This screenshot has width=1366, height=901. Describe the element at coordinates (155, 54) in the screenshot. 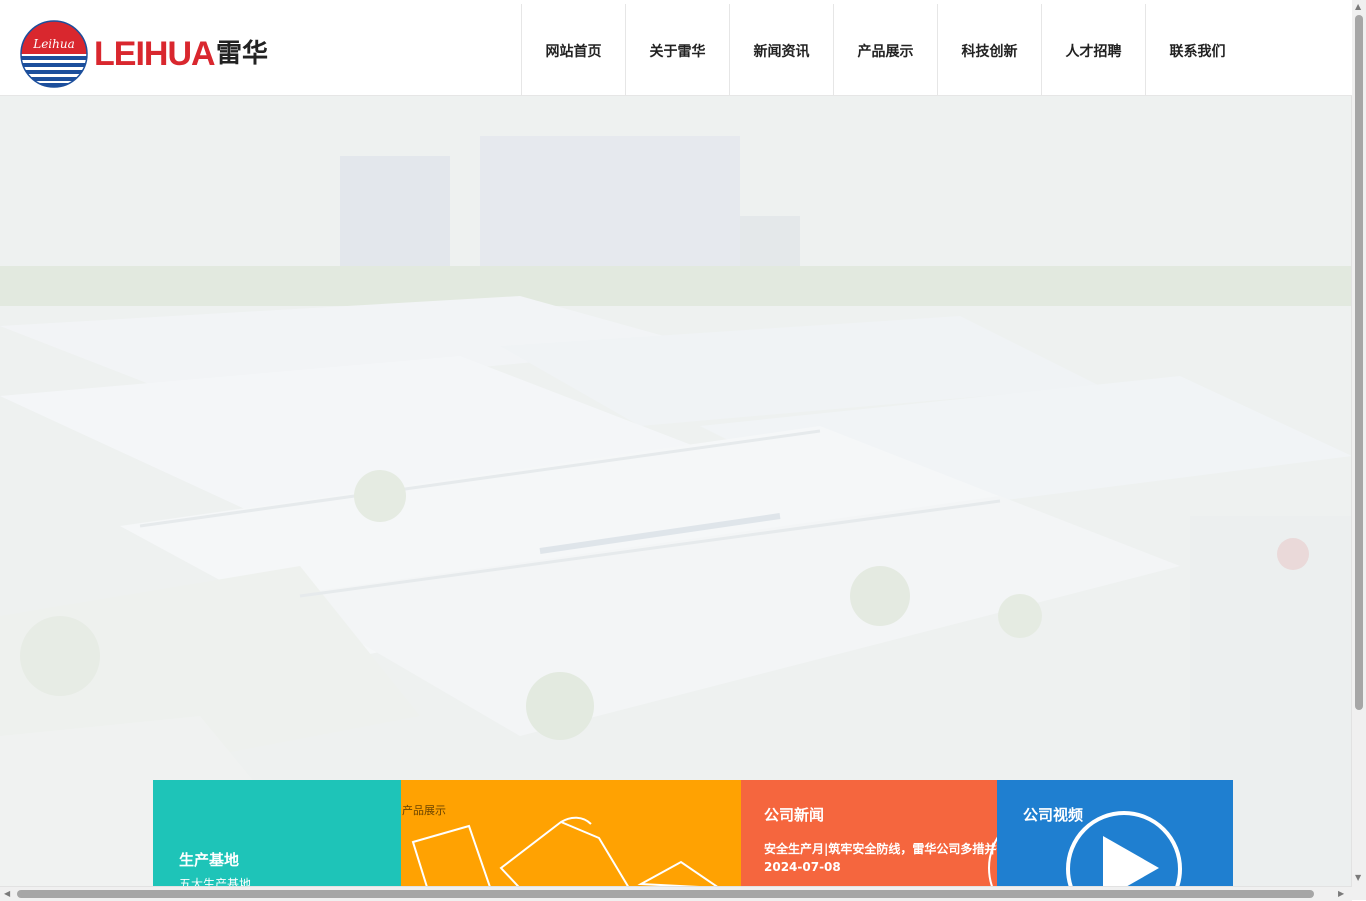

I see `logo-name-latin: LEIHUA` at that location.